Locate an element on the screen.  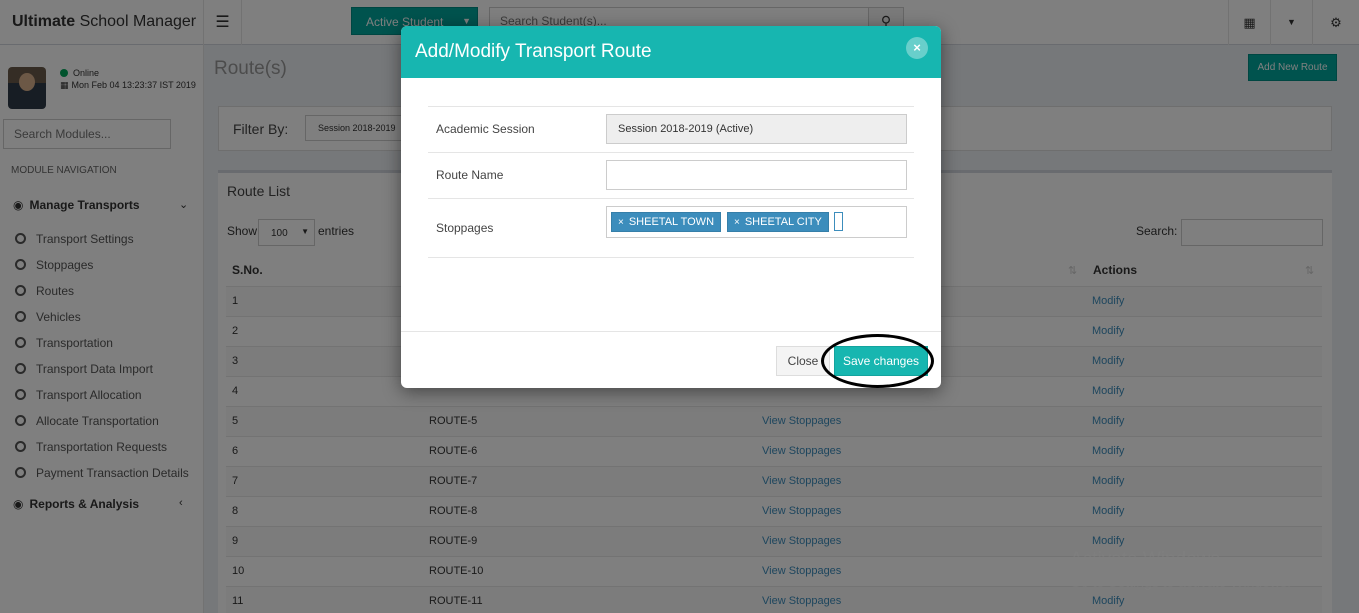
academic-session-label: Academic Session is located at coordinates (485, 129).